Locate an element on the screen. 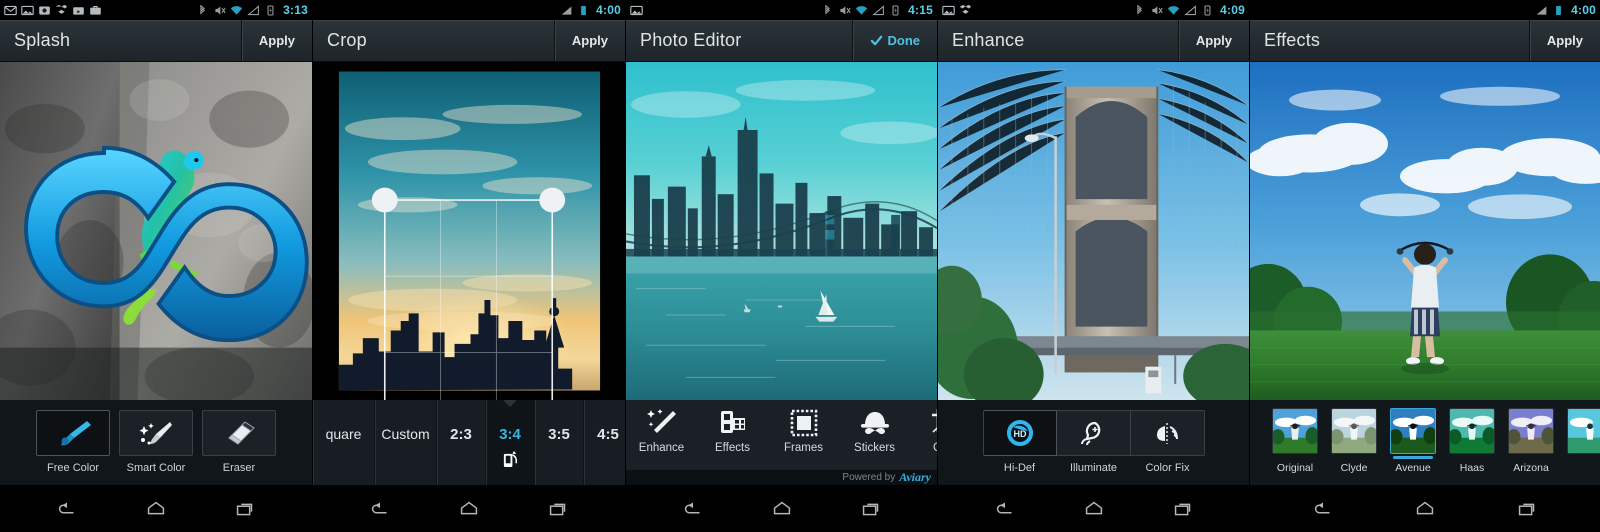 The height and width of the screenshot is (532, 1600). status-bar-system: 4:00 is located at coordinates (590, 10).